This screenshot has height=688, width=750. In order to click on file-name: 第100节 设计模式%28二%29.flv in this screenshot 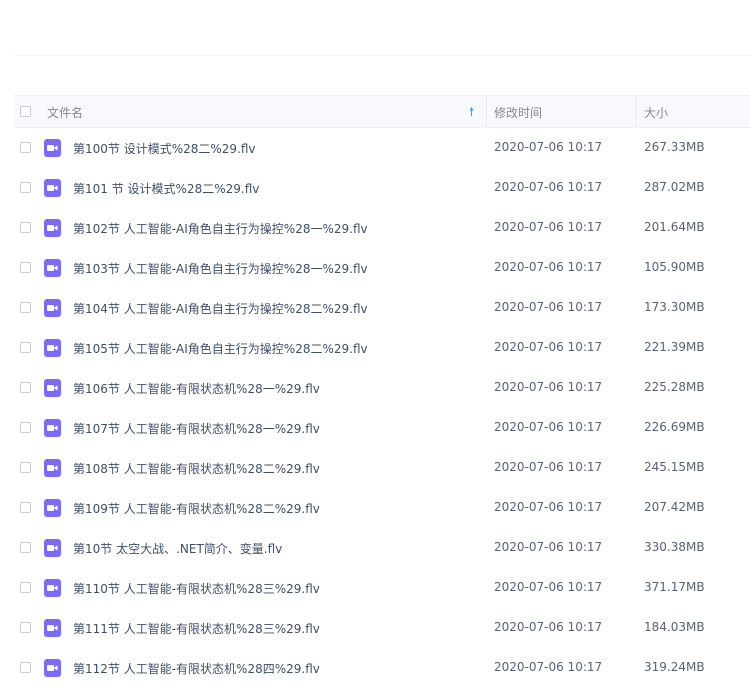, I will do `click(164, 148)`.